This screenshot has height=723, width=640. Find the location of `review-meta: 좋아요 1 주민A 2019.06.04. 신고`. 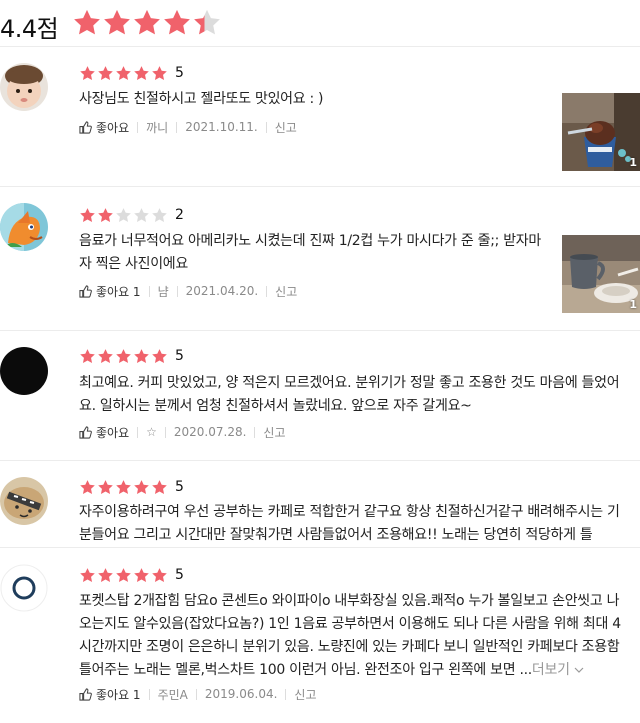

review-meta: 좋아요 1 주민A 2019.06.04. 신고 is located at coordinates (198, 694).